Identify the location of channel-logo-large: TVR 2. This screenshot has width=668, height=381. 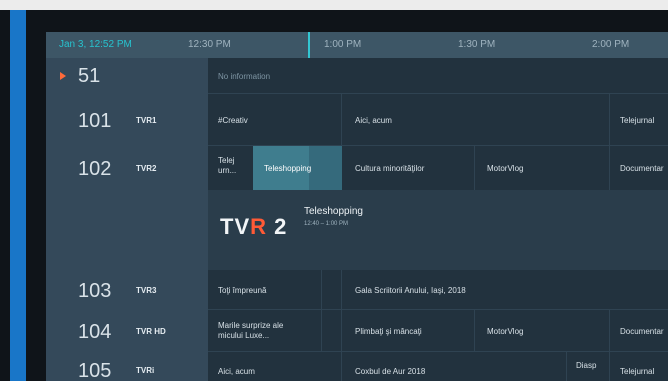
(253, 227).